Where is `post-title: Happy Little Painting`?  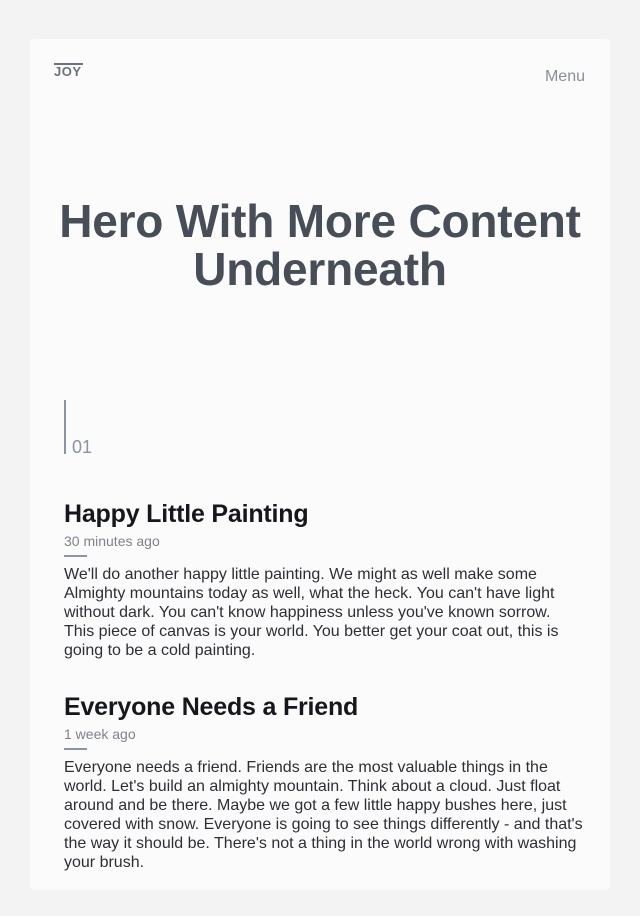
post-title: Happy Little Painting is located at coordinates (324, 514).